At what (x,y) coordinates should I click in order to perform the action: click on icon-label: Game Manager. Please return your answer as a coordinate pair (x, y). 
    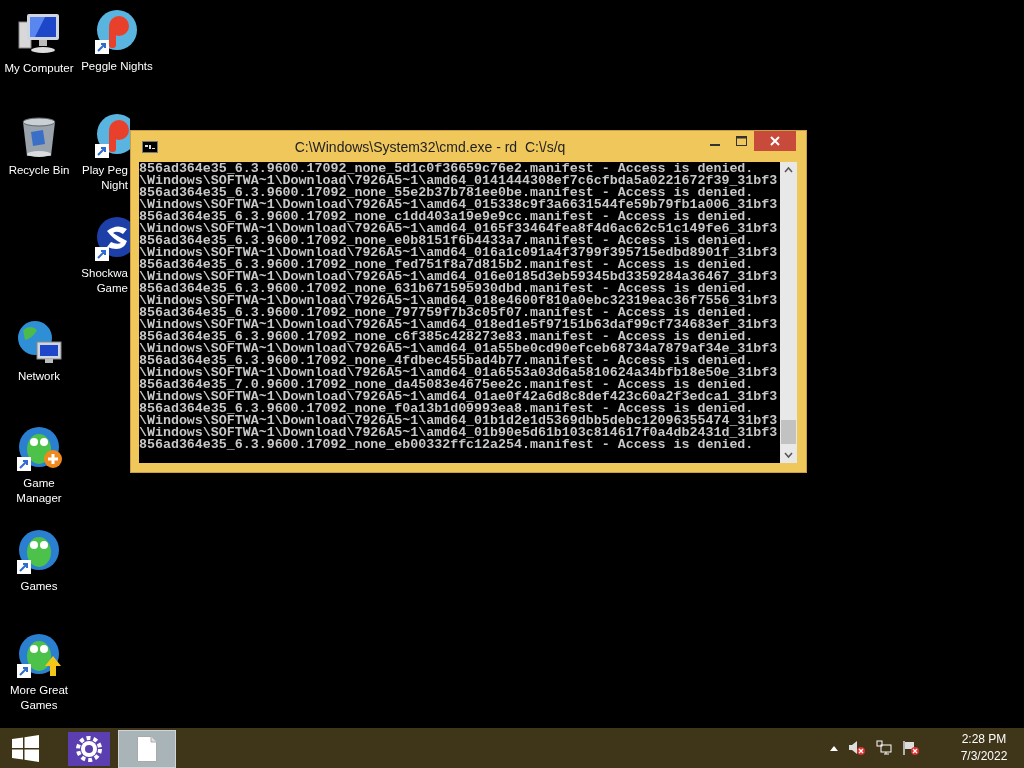
    Looking at the image, I should click on (39, 491).